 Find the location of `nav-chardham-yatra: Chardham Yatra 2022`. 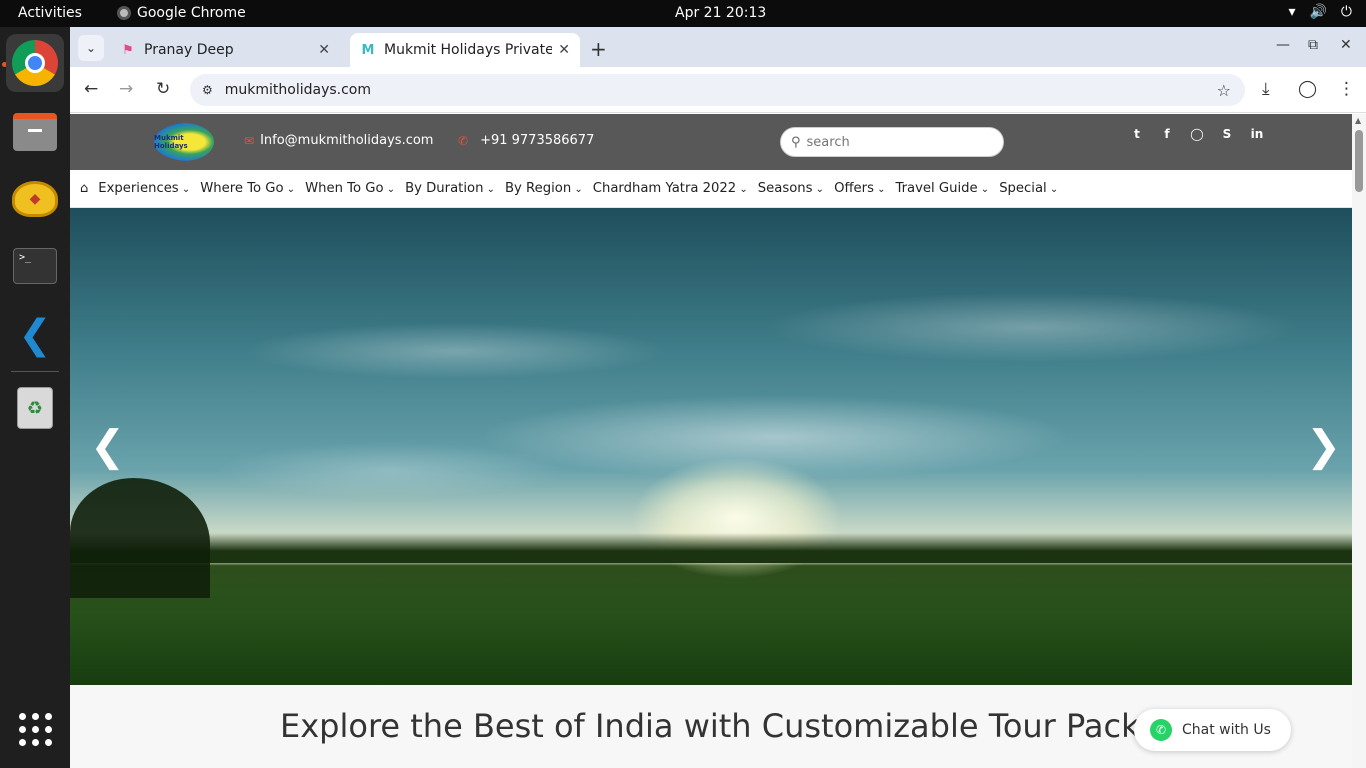

nav-chardham-yatra: Chardham Yatra 2022 is located at coordinates (670, 188).